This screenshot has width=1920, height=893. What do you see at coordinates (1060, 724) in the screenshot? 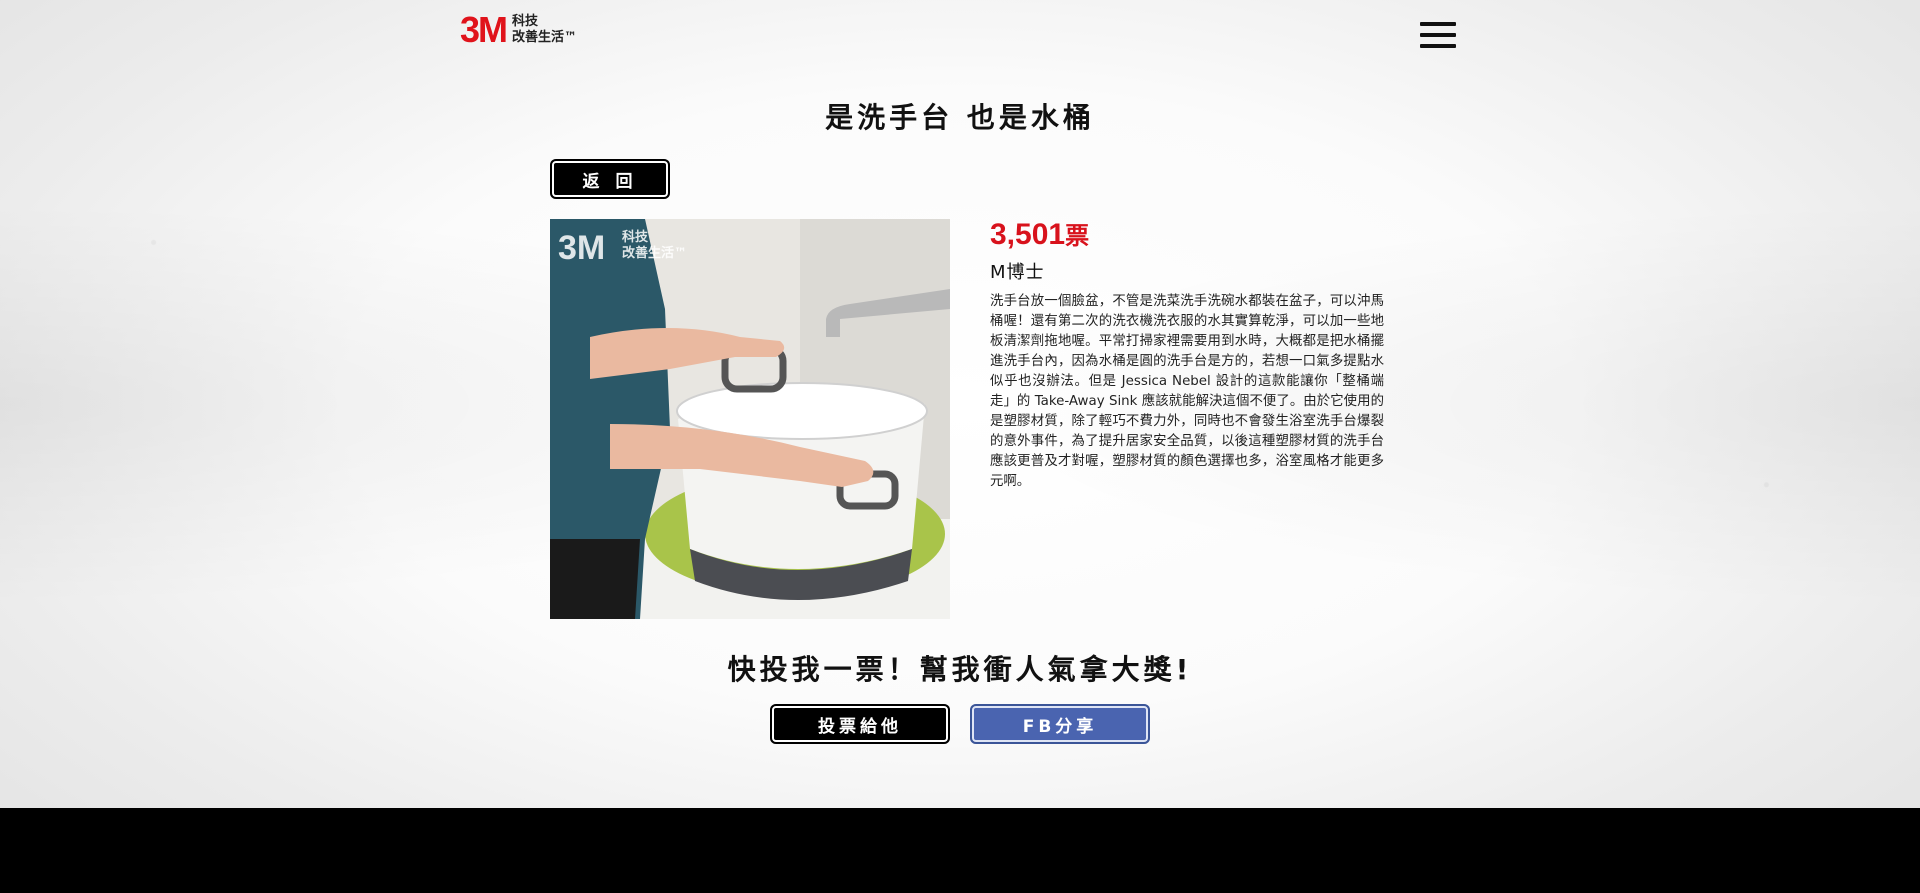
I see `facebook-share-button: FB分享` at bounding box center [1060, 724].